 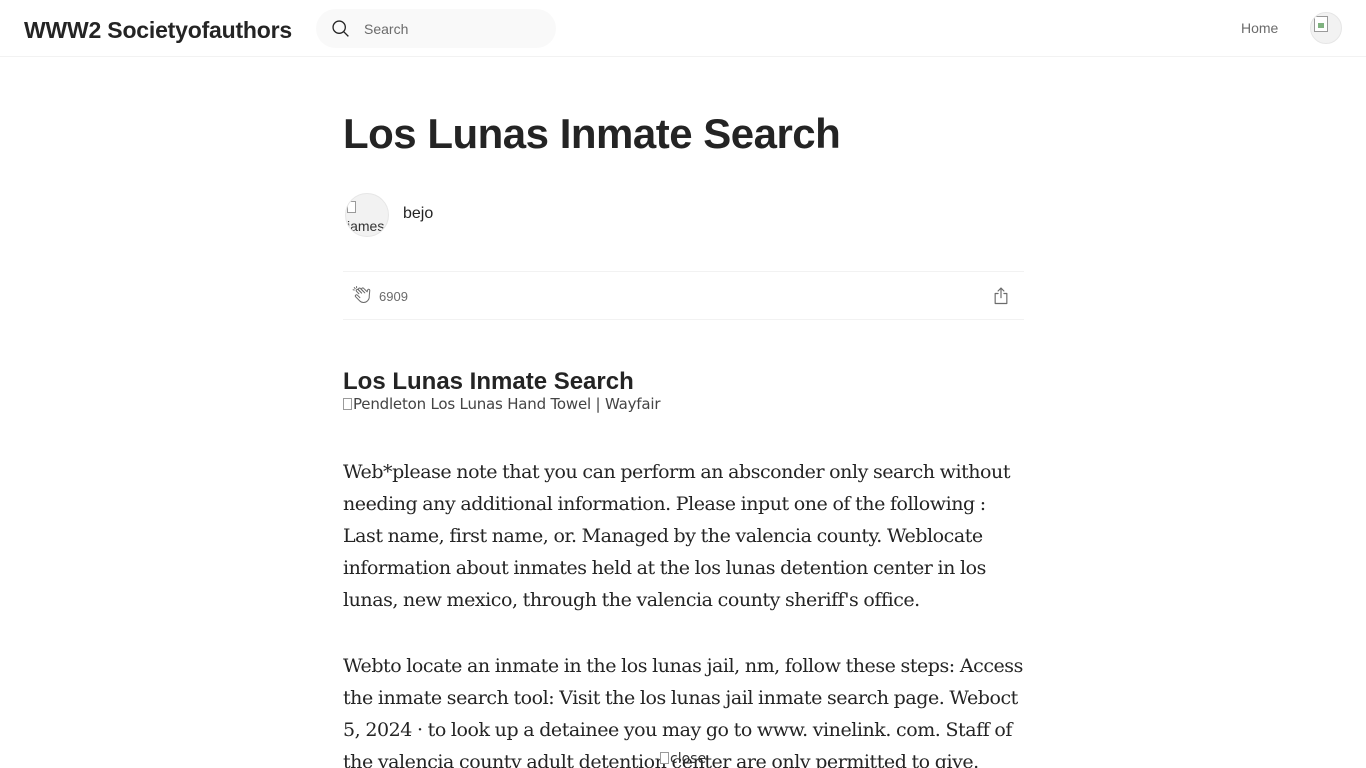 What do you see at coordinates (158, 30) in the screenshot?
I see `site-brand-logo: WWW2 Societyofauthors` at bounding box center [158, 30].